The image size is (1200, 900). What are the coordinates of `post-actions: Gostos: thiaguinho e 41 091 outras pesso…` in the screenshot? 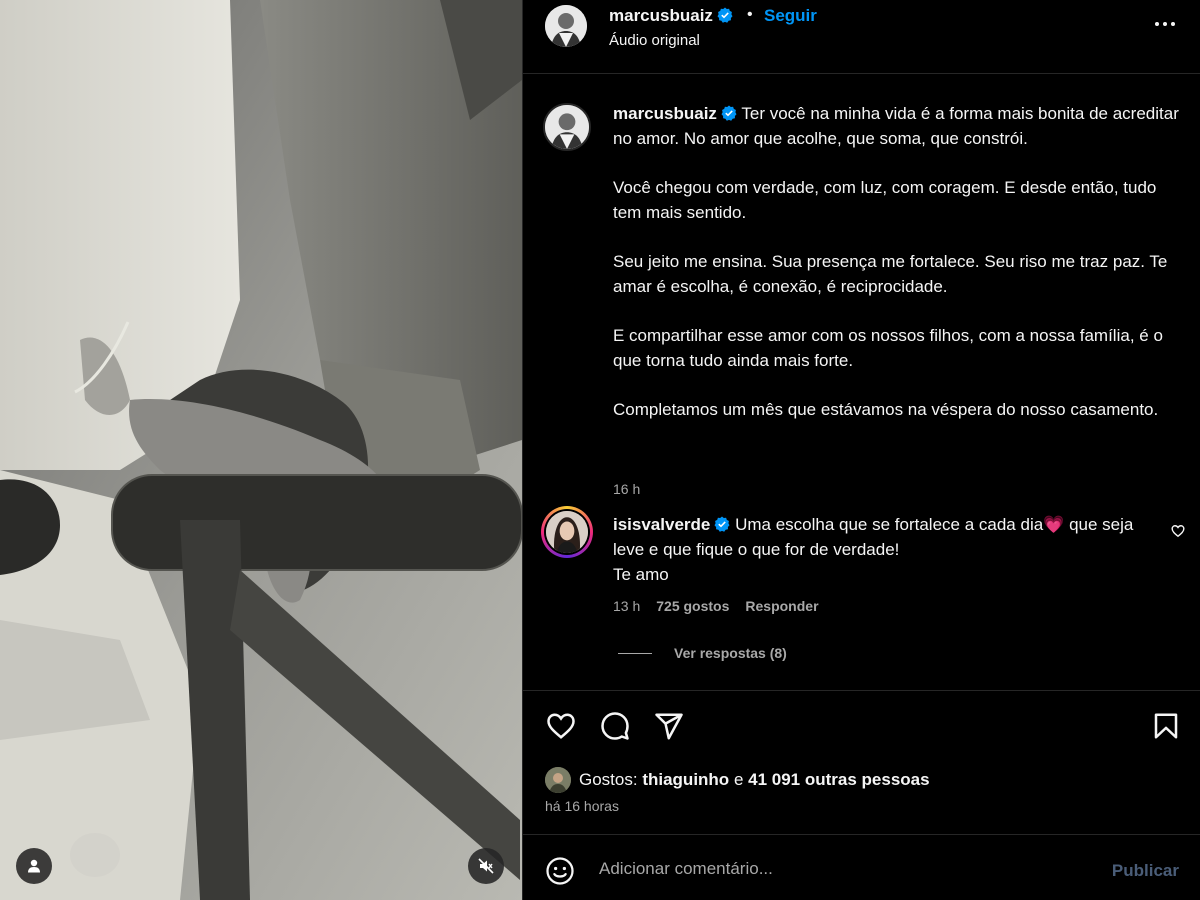 It's located at (861, 762).